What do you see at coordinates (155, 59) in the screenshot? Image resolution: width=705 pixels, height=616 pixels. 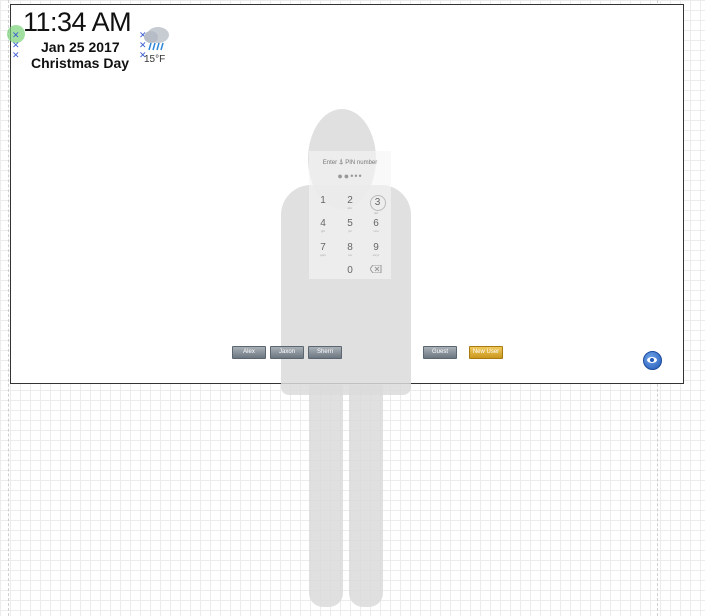 I see `temperature-label: 15°F` at bounding box center [155, 59].